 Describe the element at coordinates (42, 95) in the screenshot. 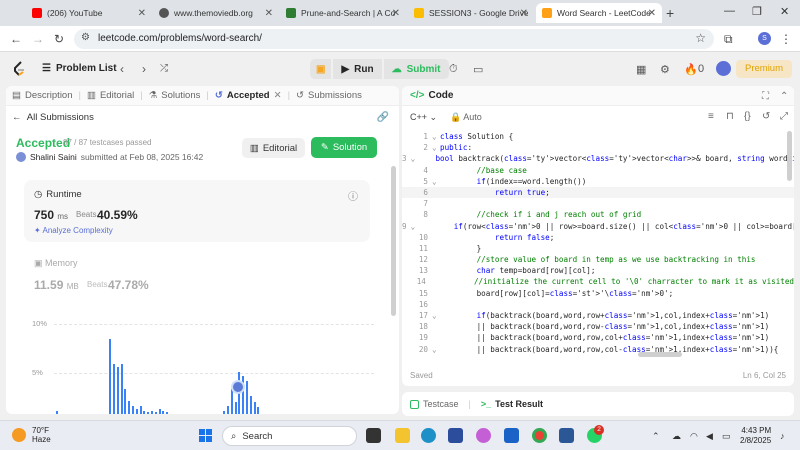

I see `tab-description: ▤ Description` at that location.